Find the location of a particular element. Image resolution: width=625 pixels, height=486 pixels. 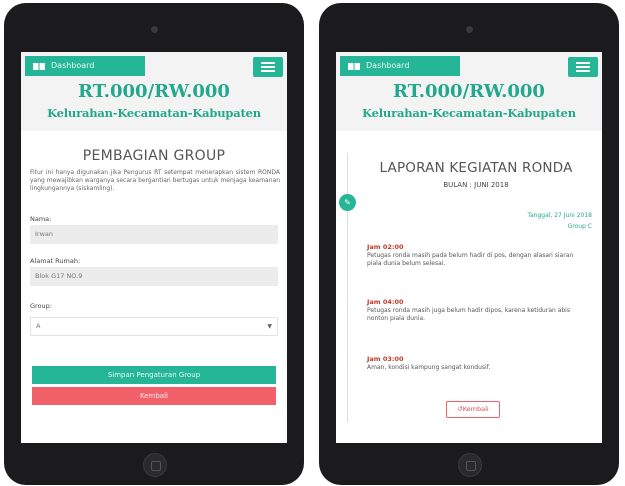

chevron-down-icon: ▼ is located at coordinates (269, 326).